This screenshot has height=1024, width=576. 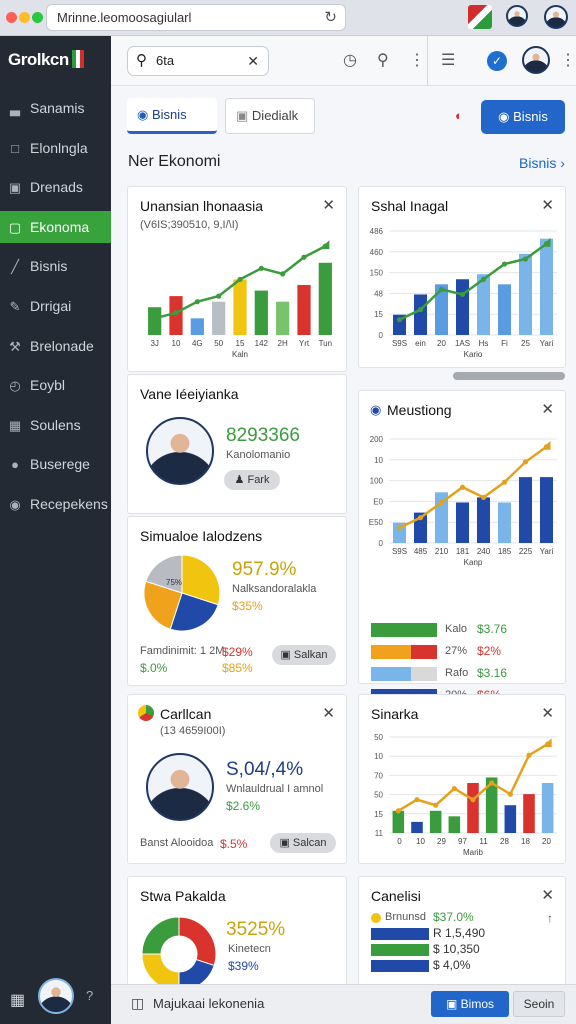 I want to click on primary-button-label: Bisnis, so click(x=530, y=116).